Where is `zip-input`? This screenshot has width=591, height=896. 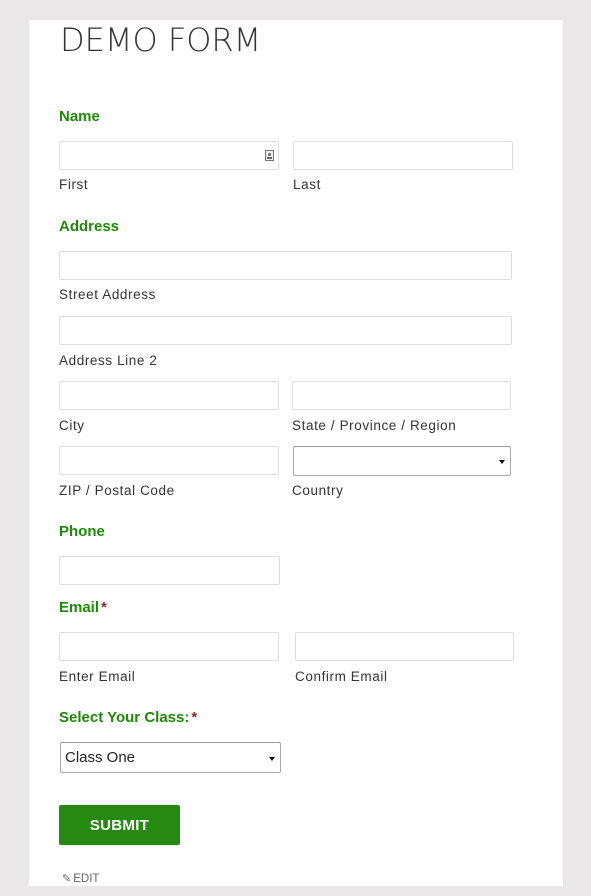 zip-input is located at coordinates (169, 460).